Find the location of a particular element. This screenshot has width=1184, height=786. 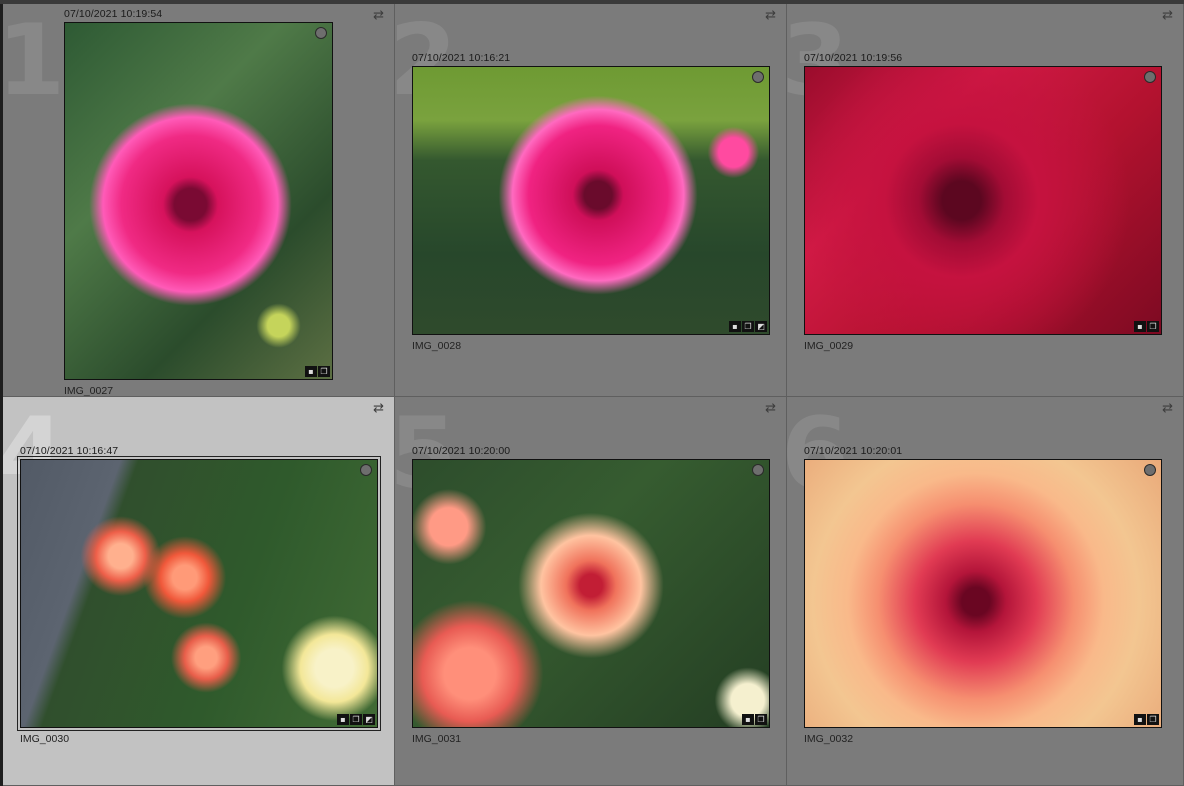

file-name: IMG_0030 is located at coordinates (45, 739).